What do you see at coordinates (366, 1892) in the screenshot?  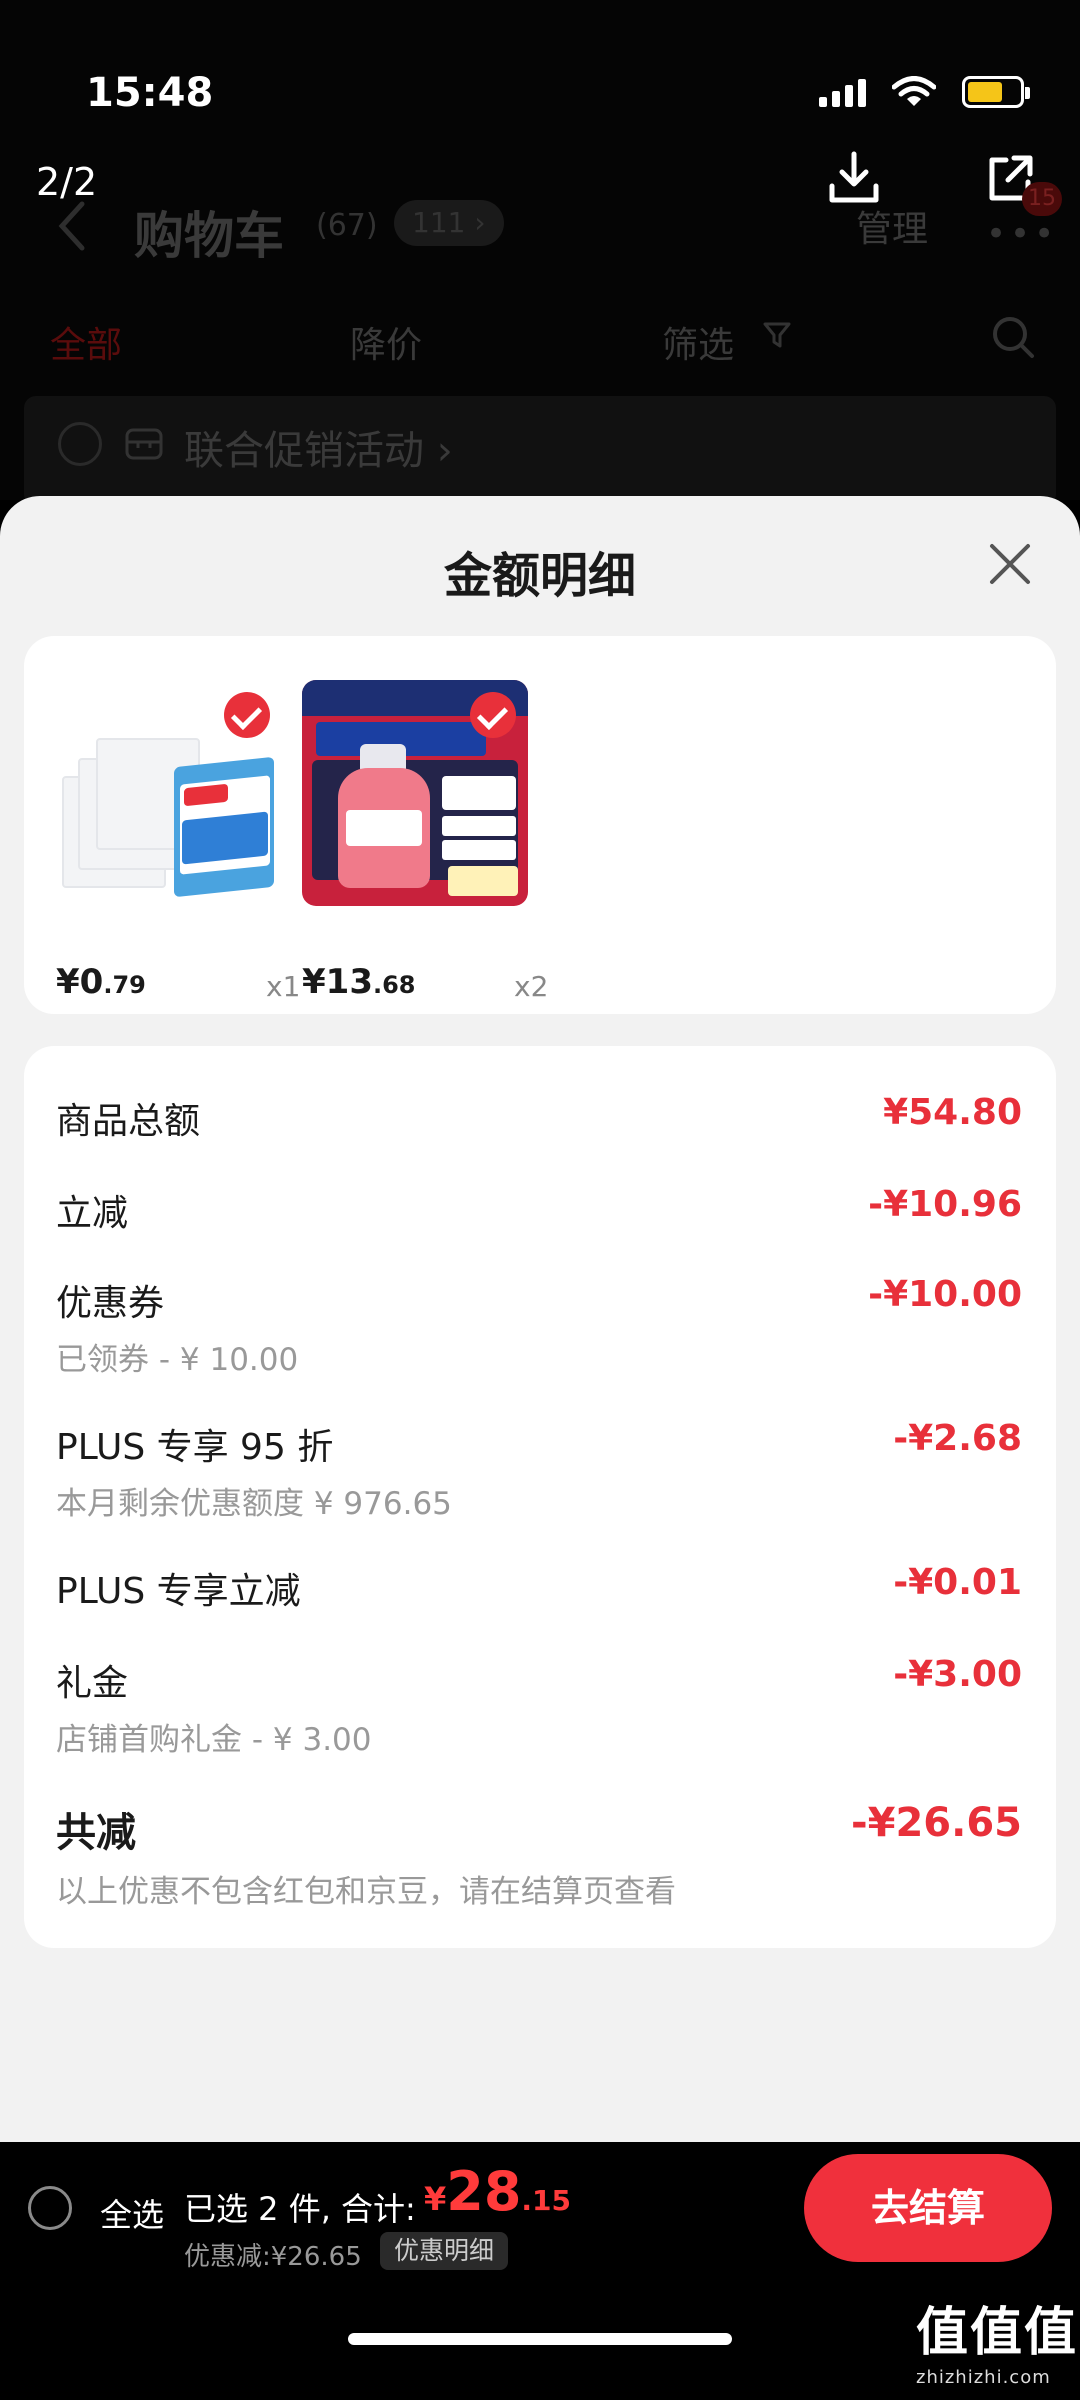 I see `total-discount-note: 以上优惠不包含红包和京豆，请在结算页查看` at bounding box center [366, 1892].